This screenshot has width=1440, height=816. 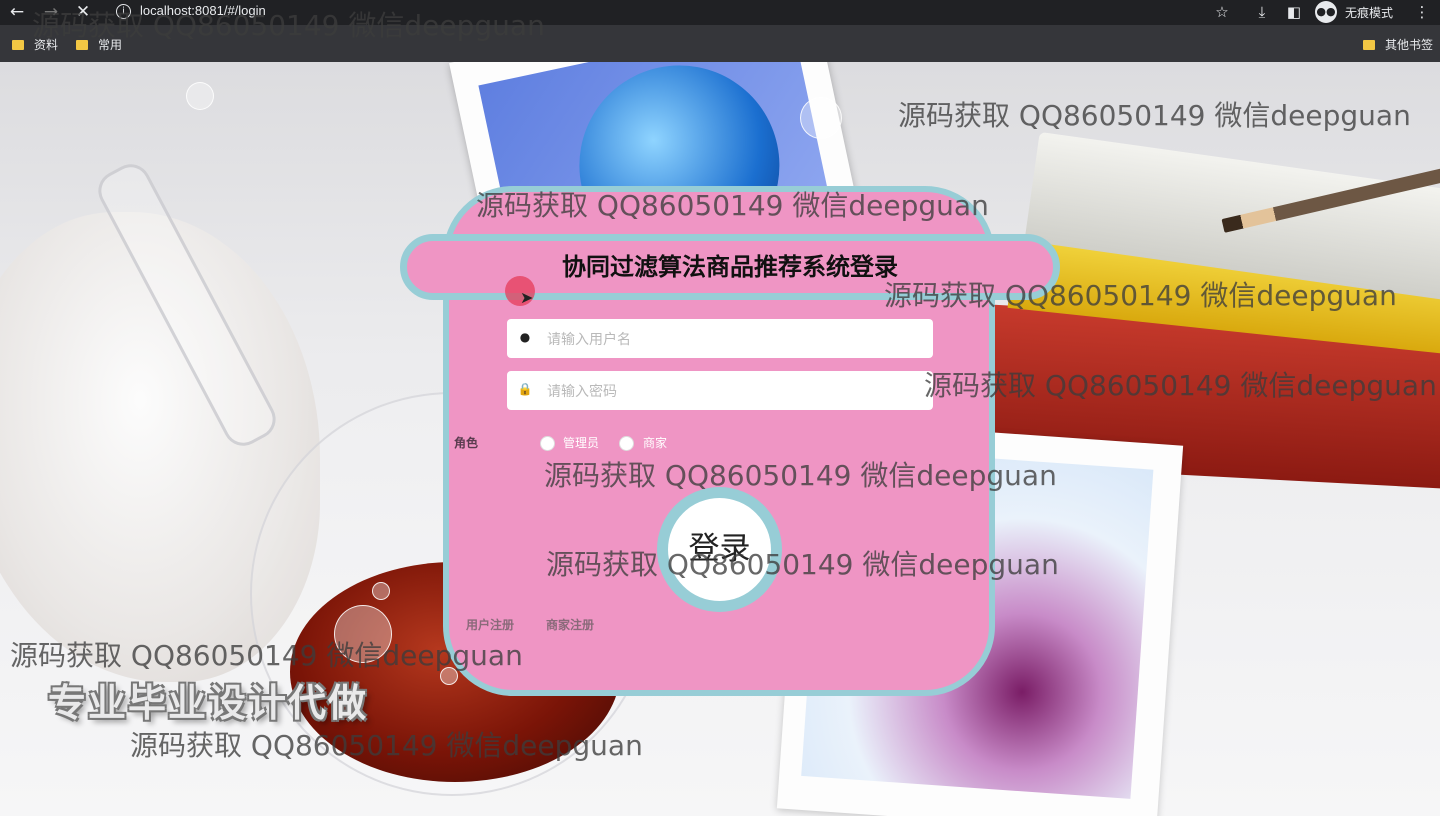 What do you see at coordinates (17, 12) in the screenshot?
I see `back-icon: ←` at bounding box center [17, 12].